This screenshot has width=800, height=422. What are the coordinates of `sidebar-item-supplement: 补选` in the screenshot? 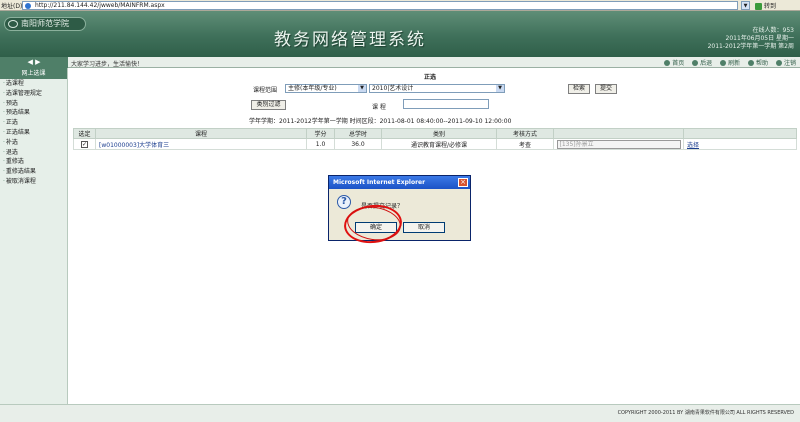 It's located at (33, 143).